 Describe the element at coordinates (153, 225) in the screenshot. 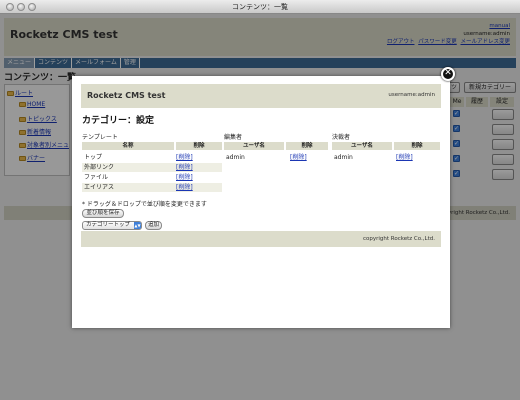

I see `add-button: 追加` at that location.